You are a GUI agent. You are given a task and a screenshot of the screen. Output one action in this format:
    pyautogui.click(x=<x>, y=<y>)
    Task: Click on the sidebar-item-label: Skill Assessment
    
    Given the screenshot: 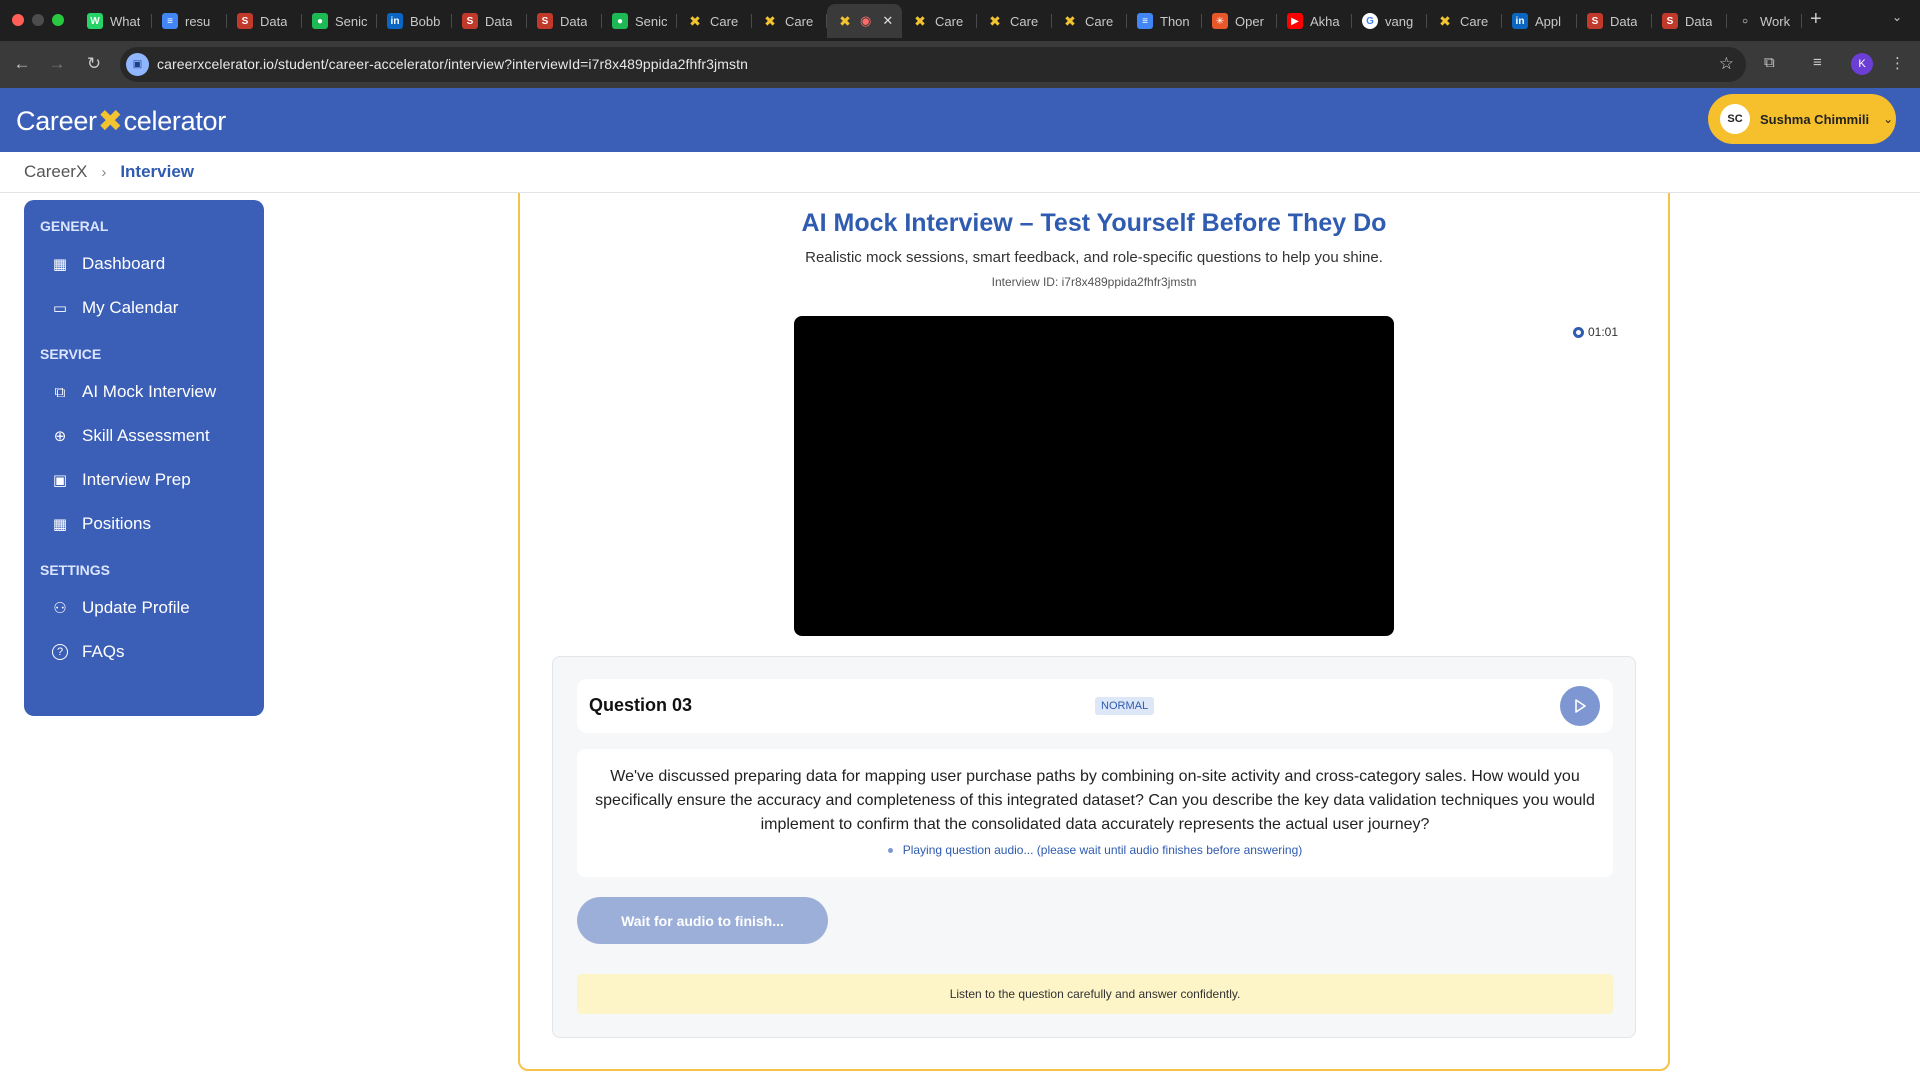 What is the action you would take?
    pyautogui.click(x=146, y=435)
    